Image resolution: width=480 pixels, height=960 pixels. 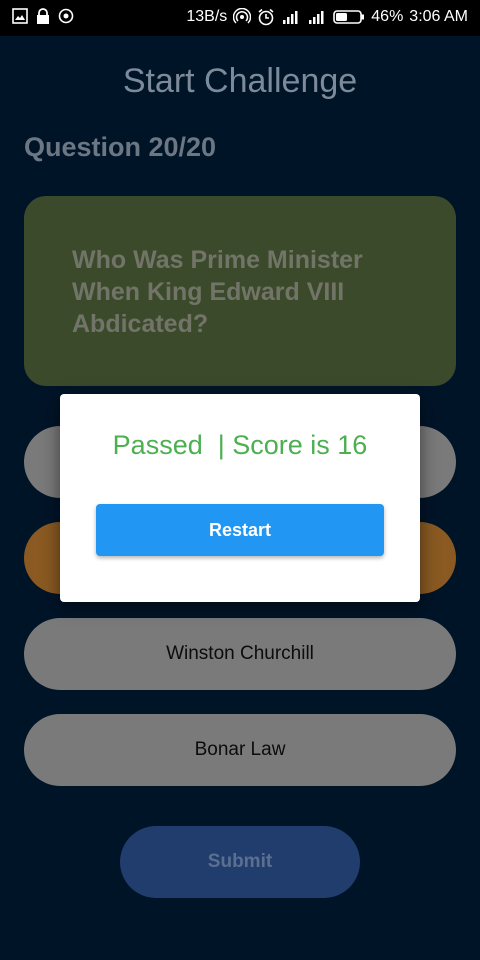 I want to click on submit-button: Submit, so click(x=240, y=862).